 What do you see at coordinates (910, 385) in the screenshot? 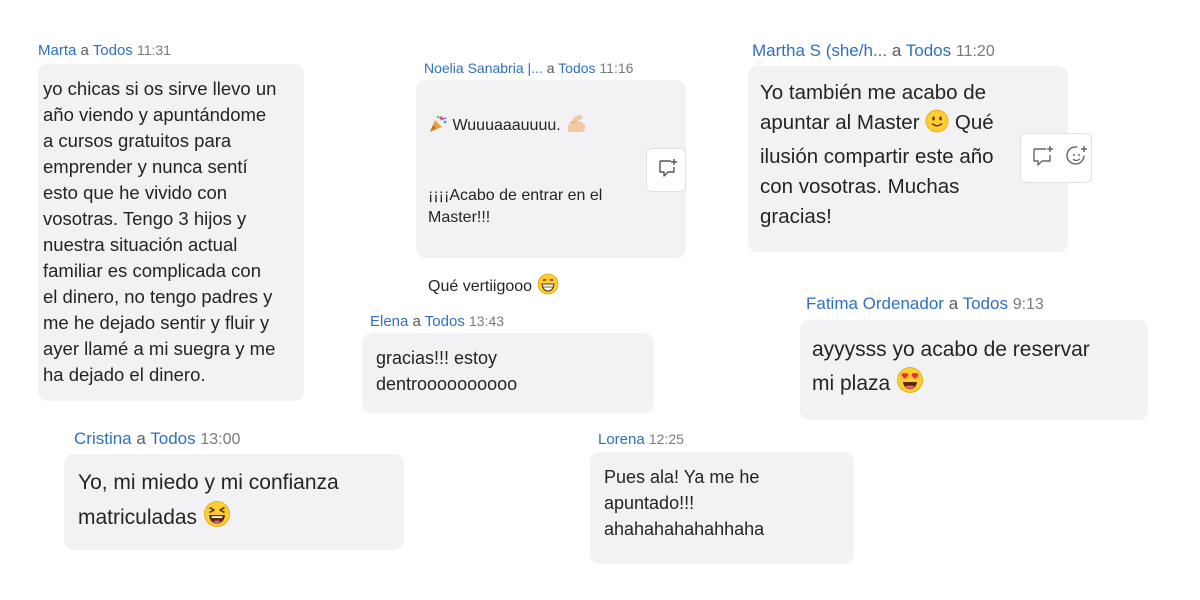
I see `heart-eyes-face-icon` at bounding box center [910, 385].